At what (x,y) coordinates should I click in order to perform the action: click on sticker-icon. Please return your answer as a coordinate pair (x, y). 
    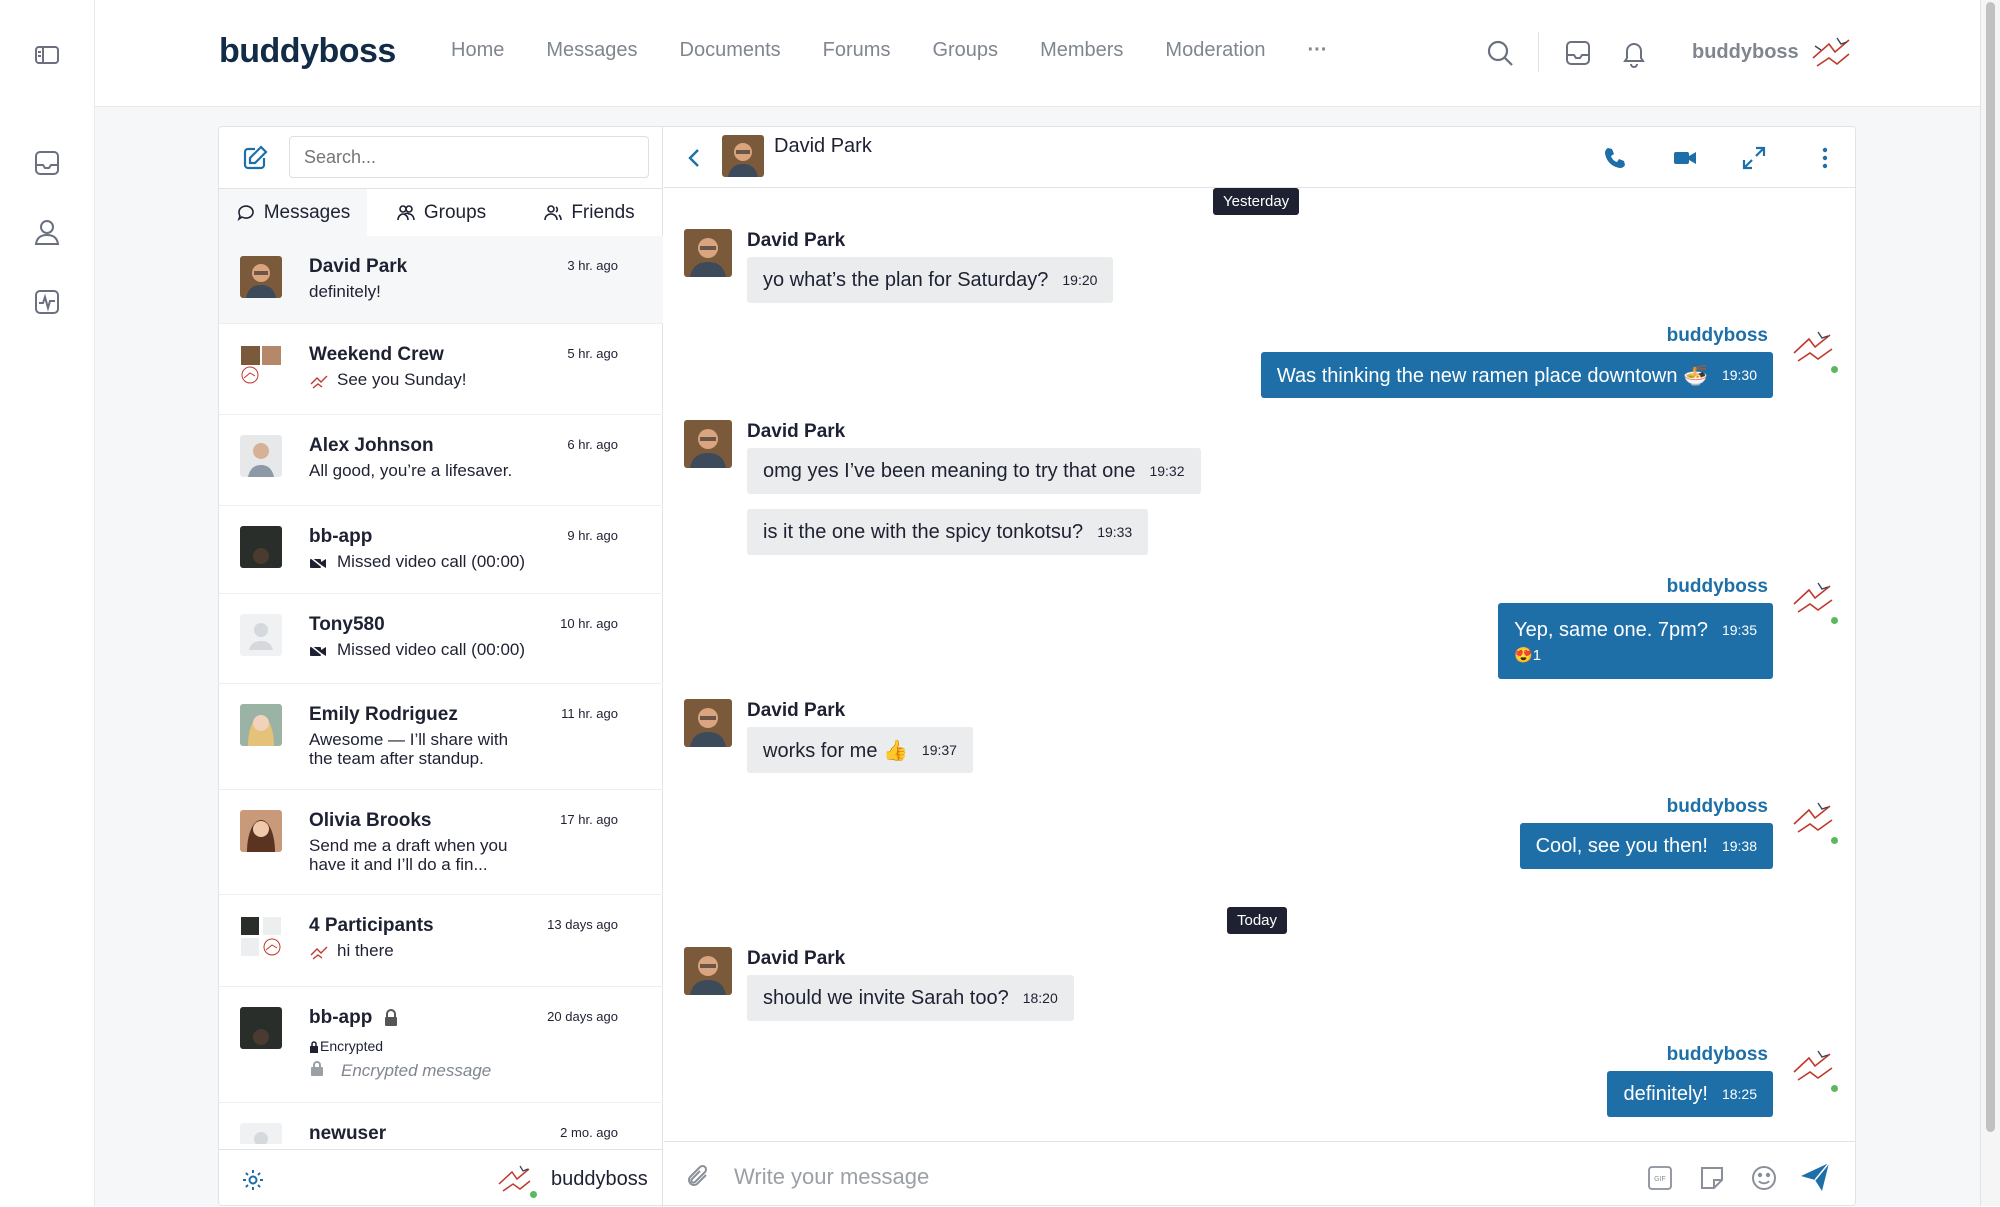
    Looking at the image, I should click on (1712, 1178).